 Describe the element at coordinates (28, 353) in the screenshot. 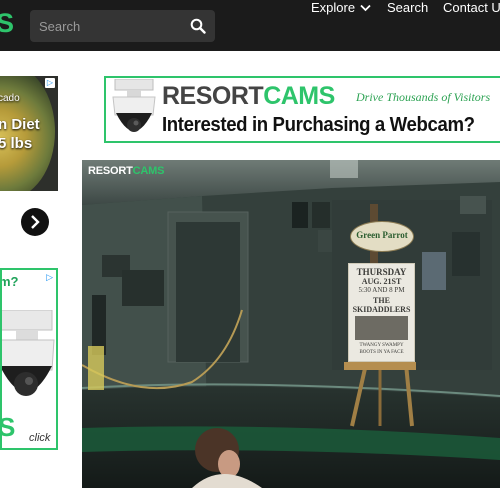

I see `camera-image` at that location.